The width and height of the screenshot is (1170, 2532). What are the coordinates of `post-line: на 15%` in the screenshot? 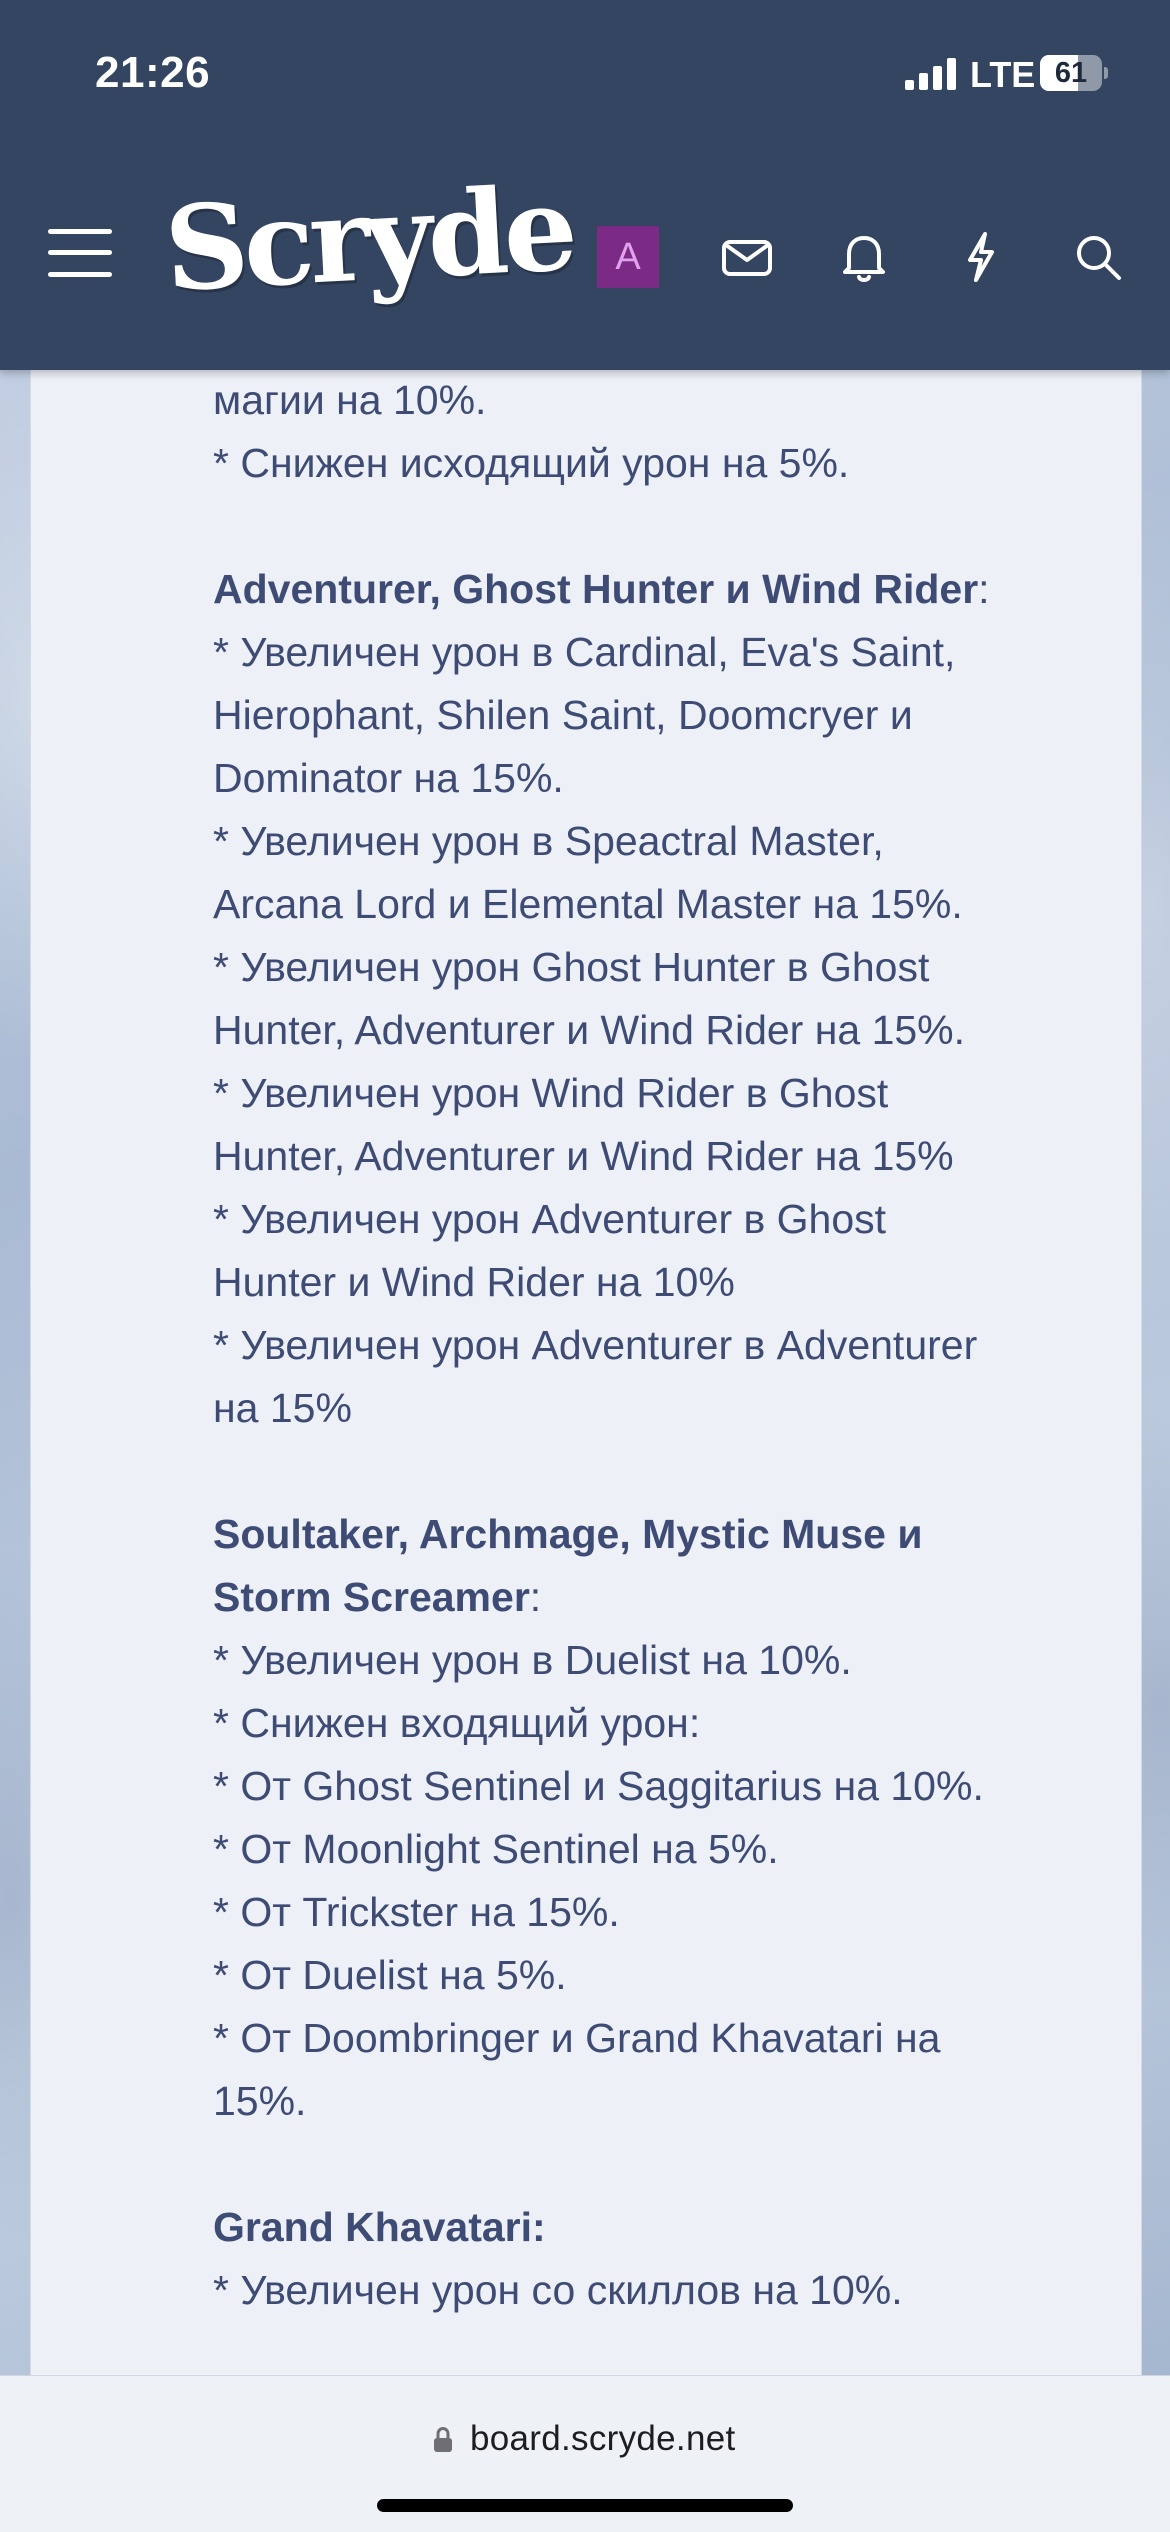 It's located at (282, 1408).